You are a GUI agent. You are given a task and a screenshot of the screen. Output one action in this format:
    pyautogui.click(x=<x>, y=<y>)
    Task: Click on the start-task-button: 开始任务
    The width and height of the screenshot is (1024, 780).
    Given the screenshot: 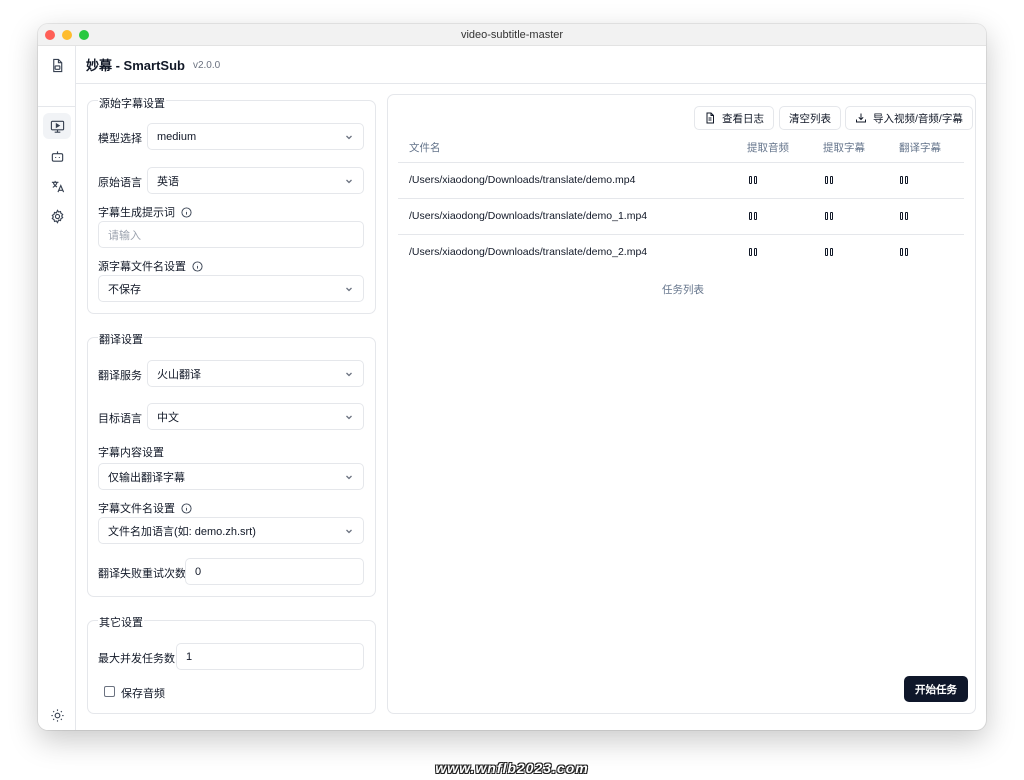 What is the action you would take?
    pyautogui.click(x=936, y=689)
    